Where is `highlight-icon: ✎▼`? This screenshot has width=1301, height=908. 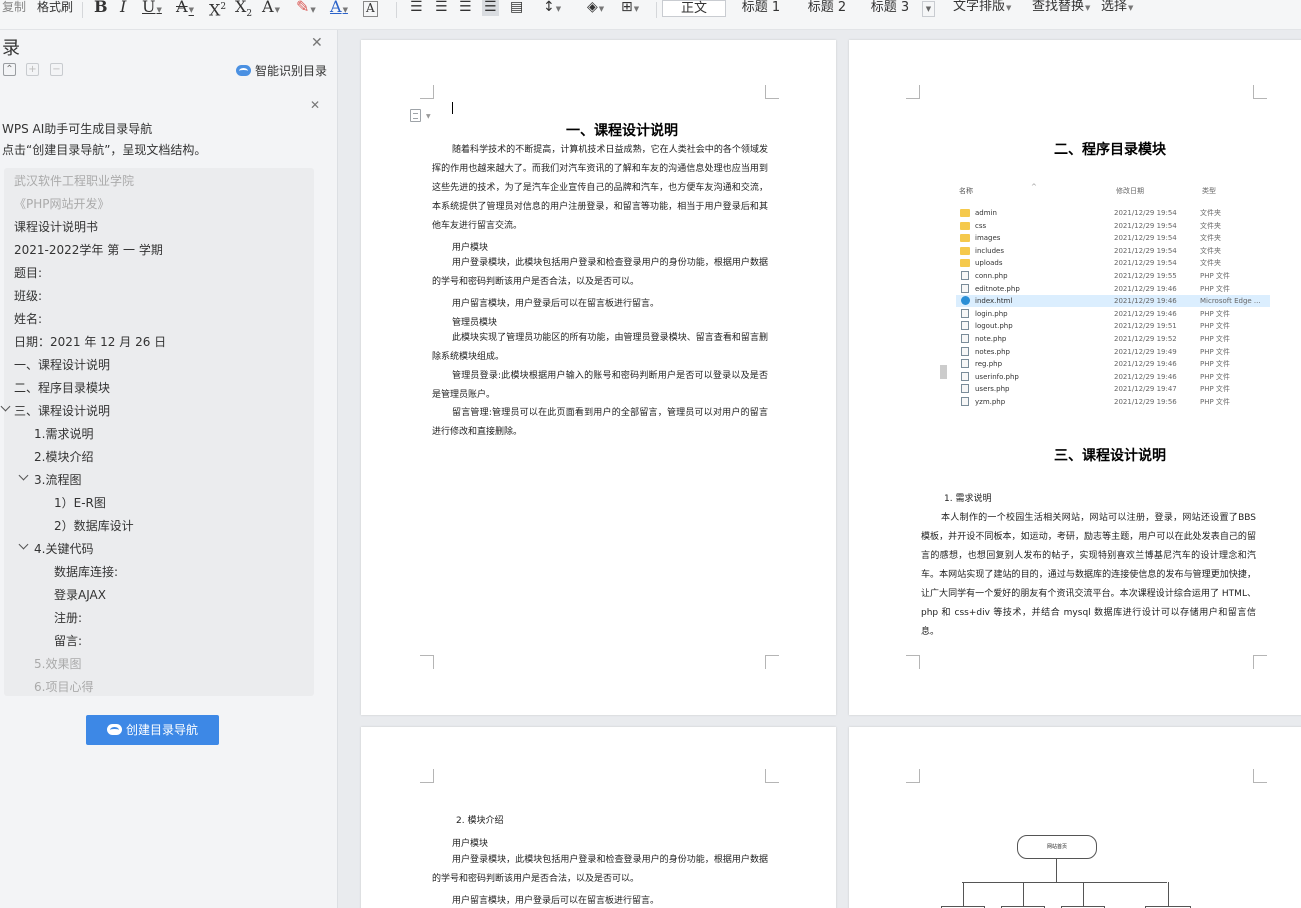 highlight-icon: ✎▼ is located at coordinates (306, 8).